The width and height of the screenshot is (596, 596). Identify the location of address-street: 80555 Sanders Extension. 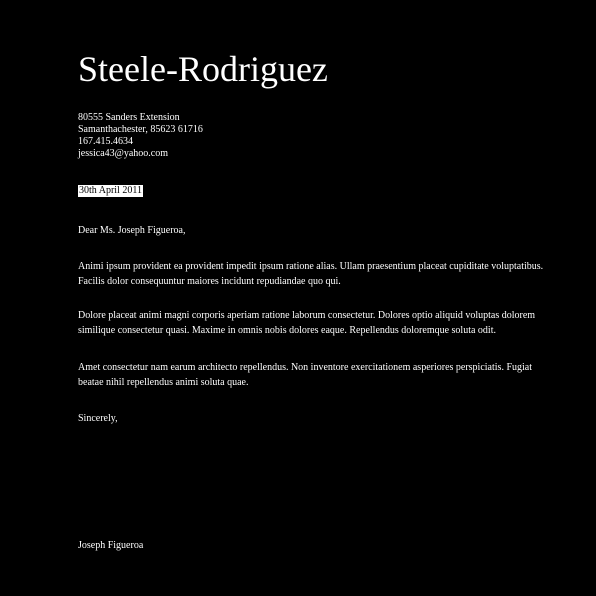
(129, 117).